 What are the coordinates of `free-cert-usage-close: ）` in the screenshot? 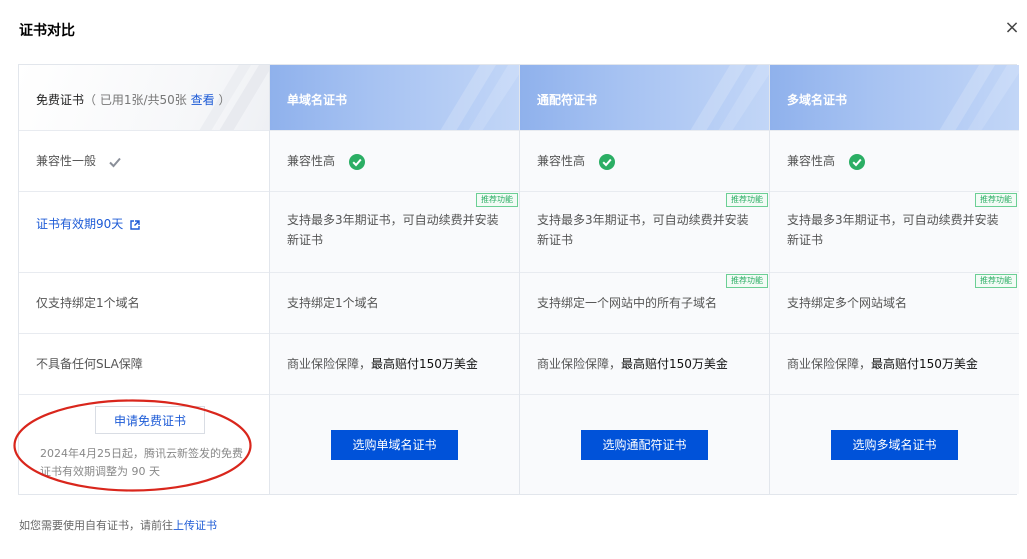 It's located at (222, 100).